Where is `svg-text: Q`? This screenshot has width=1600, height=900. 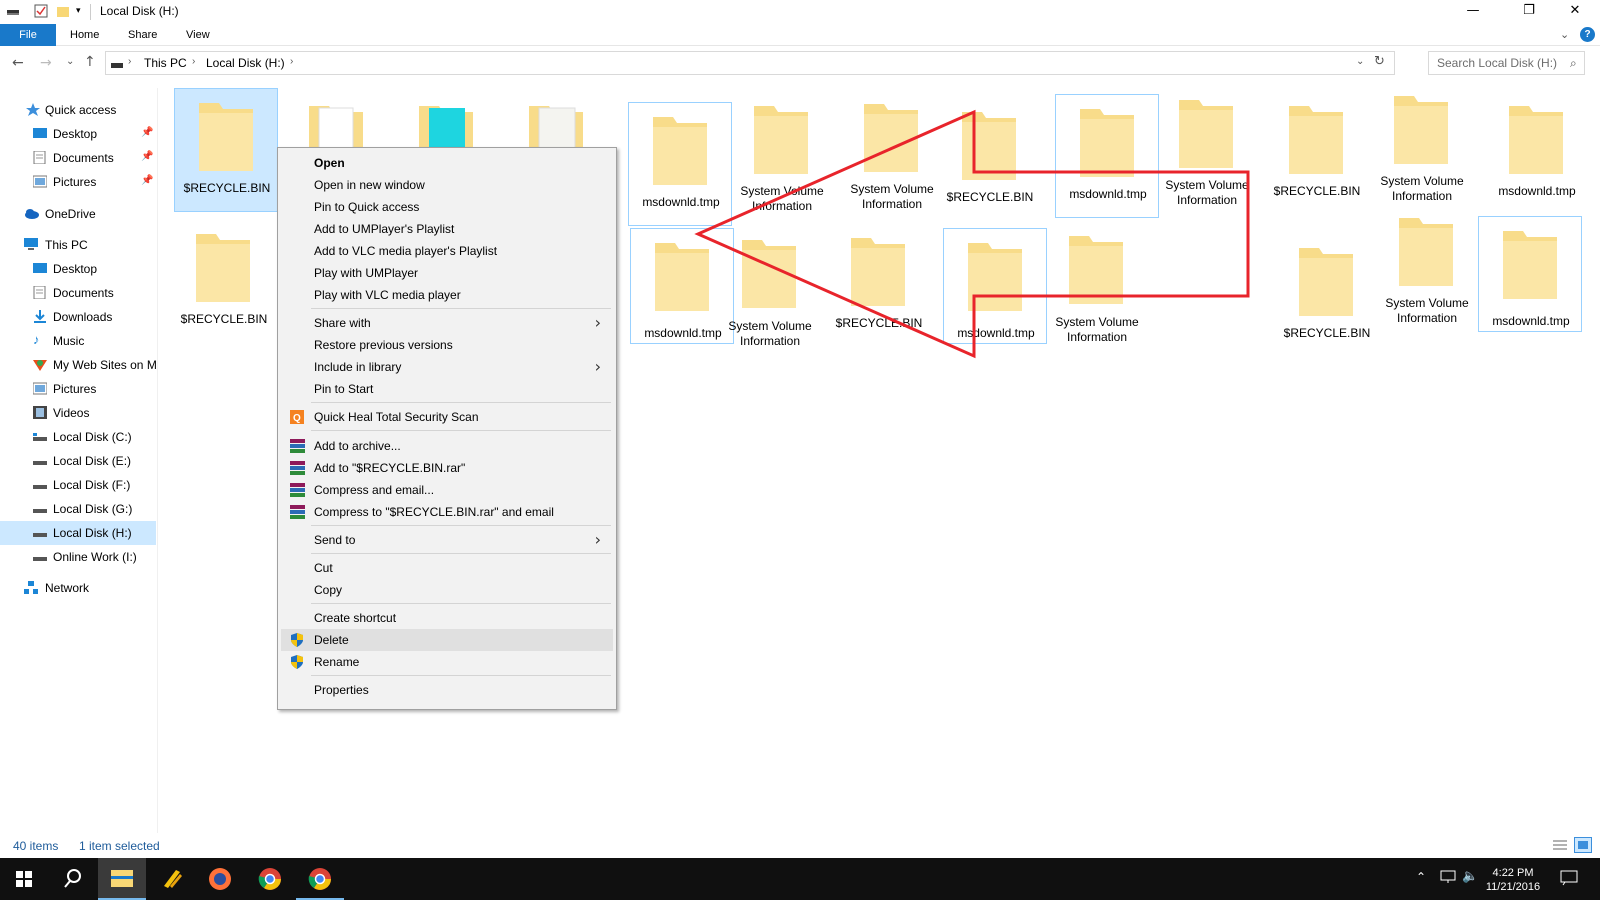 svg-text: Q is located at coordinates (297, 418).